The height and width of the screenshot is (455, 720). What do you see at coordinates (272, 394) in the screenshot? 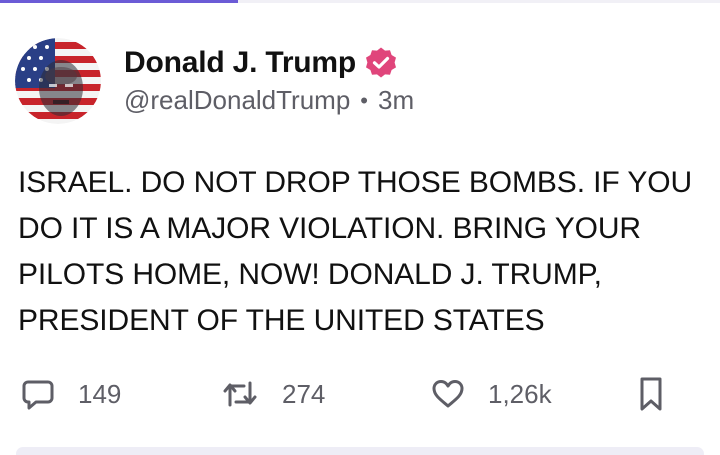
I see `repost-button: 274` at bounding box center [272, 394].